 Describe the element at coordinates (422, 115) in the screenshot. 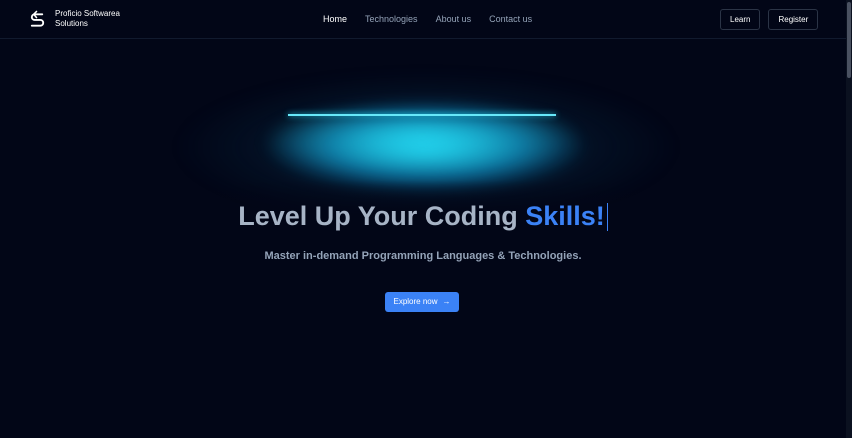

I see `lamp-line` at that location.